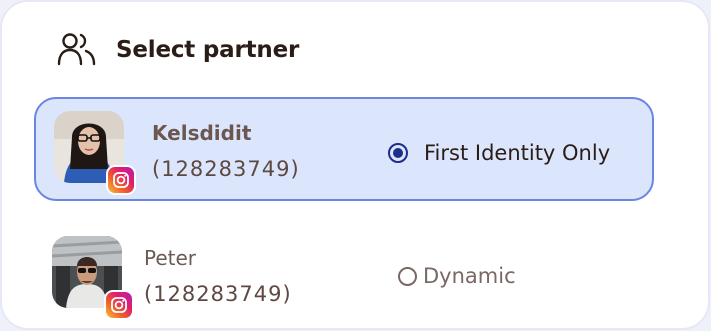 This screenshot has height=331, width=711. What do you see at coordinates (208, 50) in the screenshot?
I see `page-title: Select partner` at bounding box center [208, 50].